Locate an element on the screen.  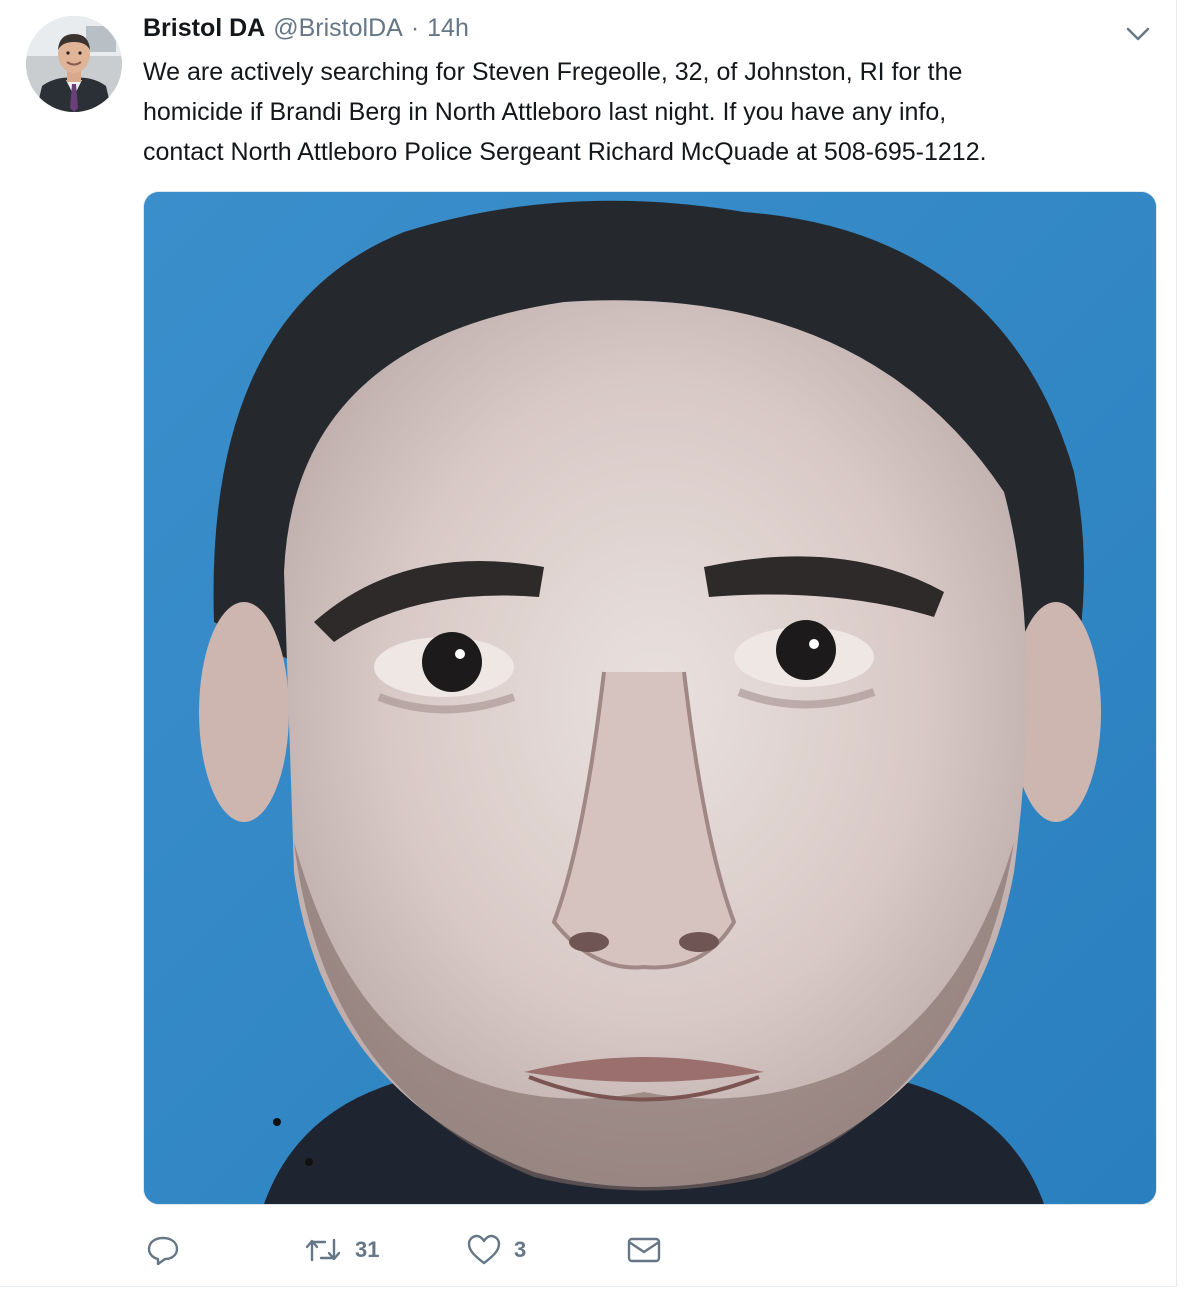
like-count: 3 is located at coordinates (520, 1249).